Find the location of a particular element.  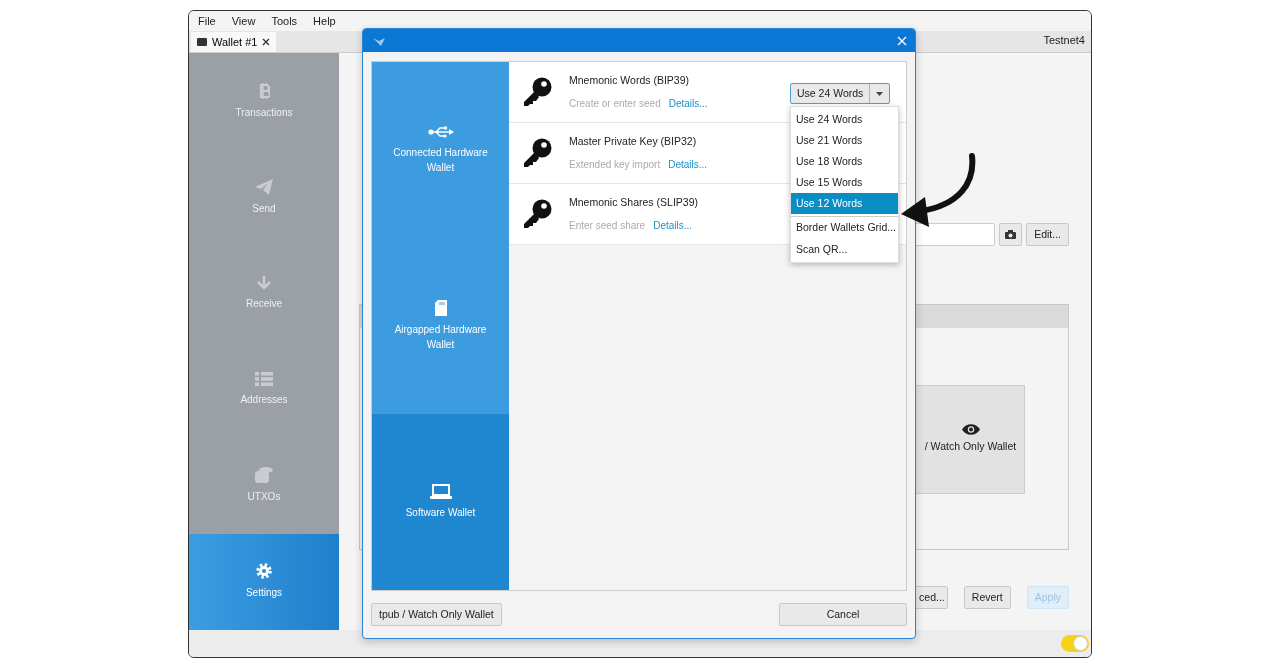

wallet-tab: Wallet #1 is located at coordinates (234, 42).